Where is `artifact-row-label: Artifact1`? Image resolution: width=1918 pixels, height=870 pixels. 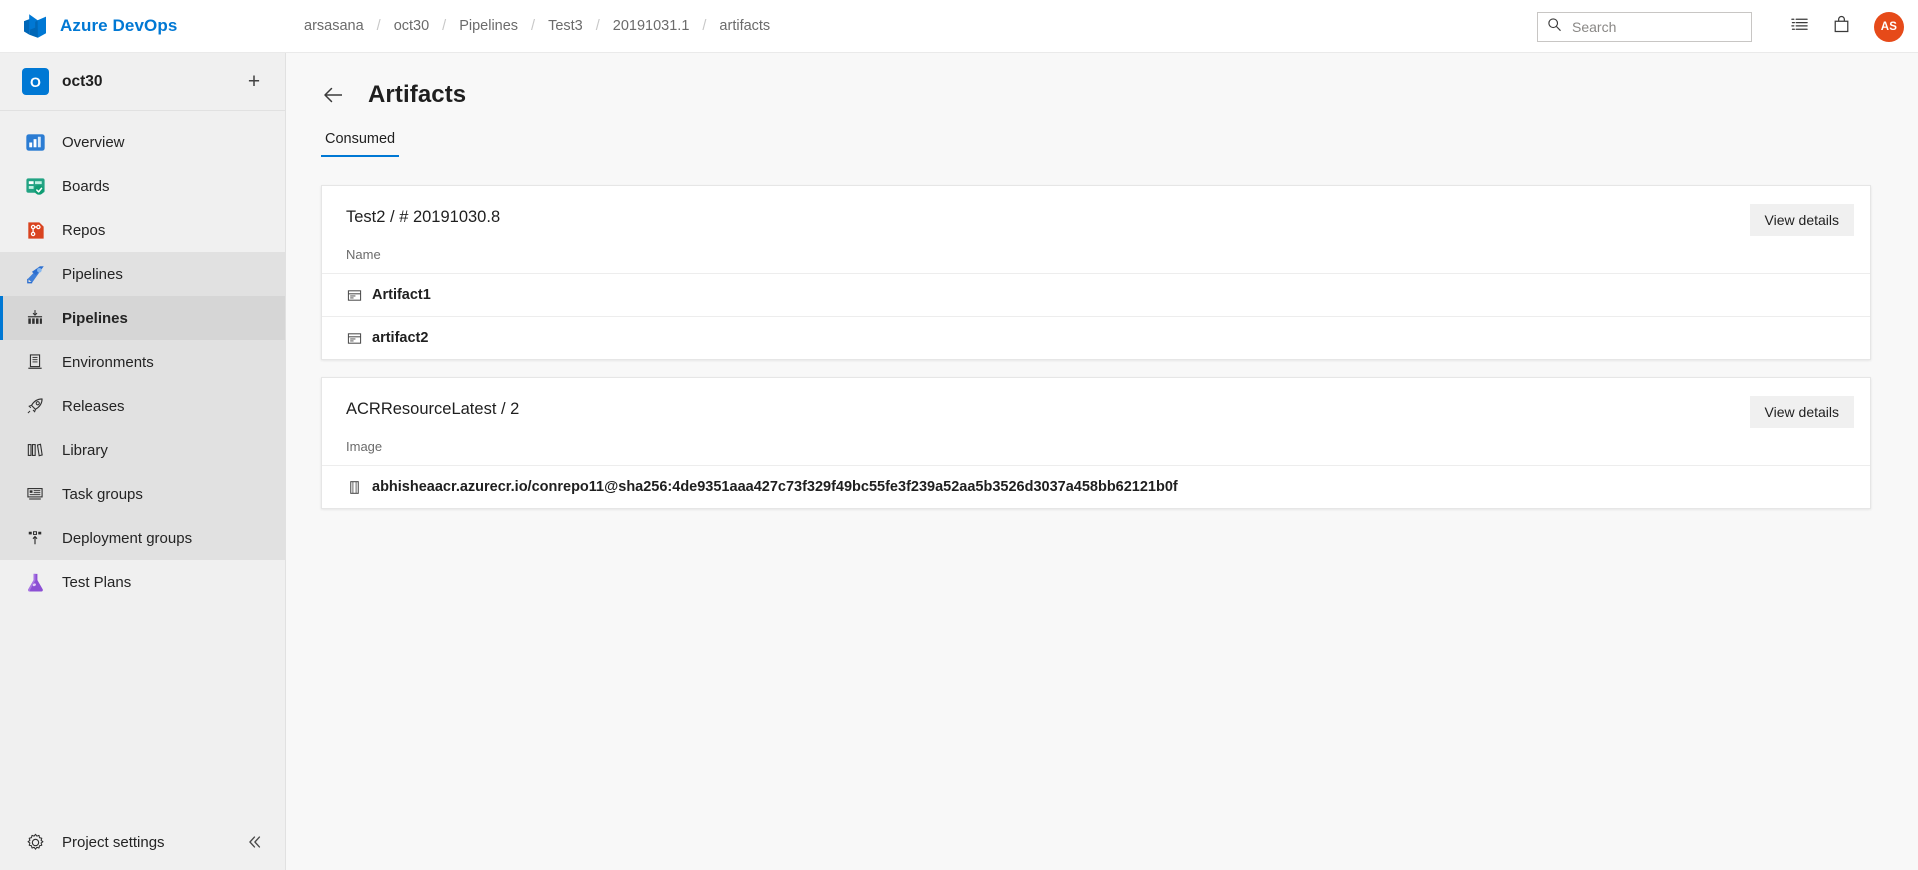
artifact-row-label: Artifact1 is located at coordinates (401, 295).